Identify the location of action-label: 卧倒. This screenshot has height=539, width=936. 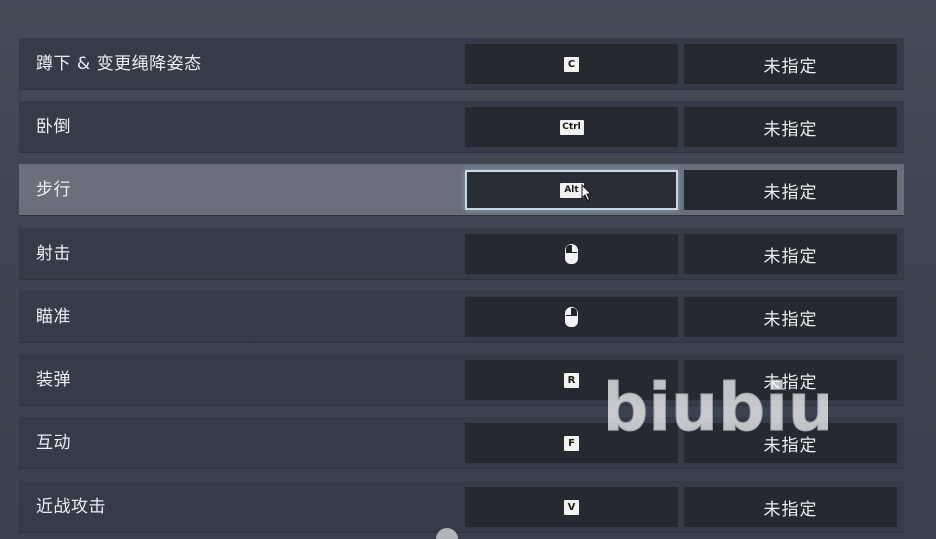
(53, 127).